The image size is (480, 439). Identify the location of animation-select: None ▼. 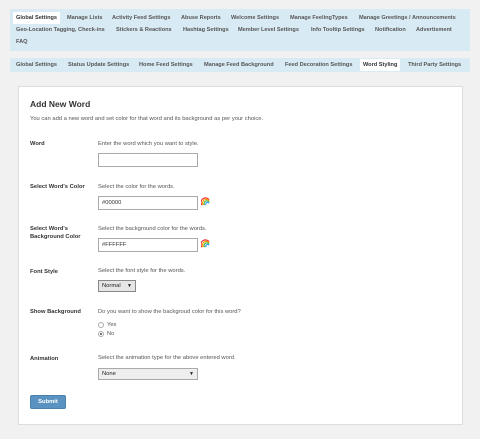
(148, 374).